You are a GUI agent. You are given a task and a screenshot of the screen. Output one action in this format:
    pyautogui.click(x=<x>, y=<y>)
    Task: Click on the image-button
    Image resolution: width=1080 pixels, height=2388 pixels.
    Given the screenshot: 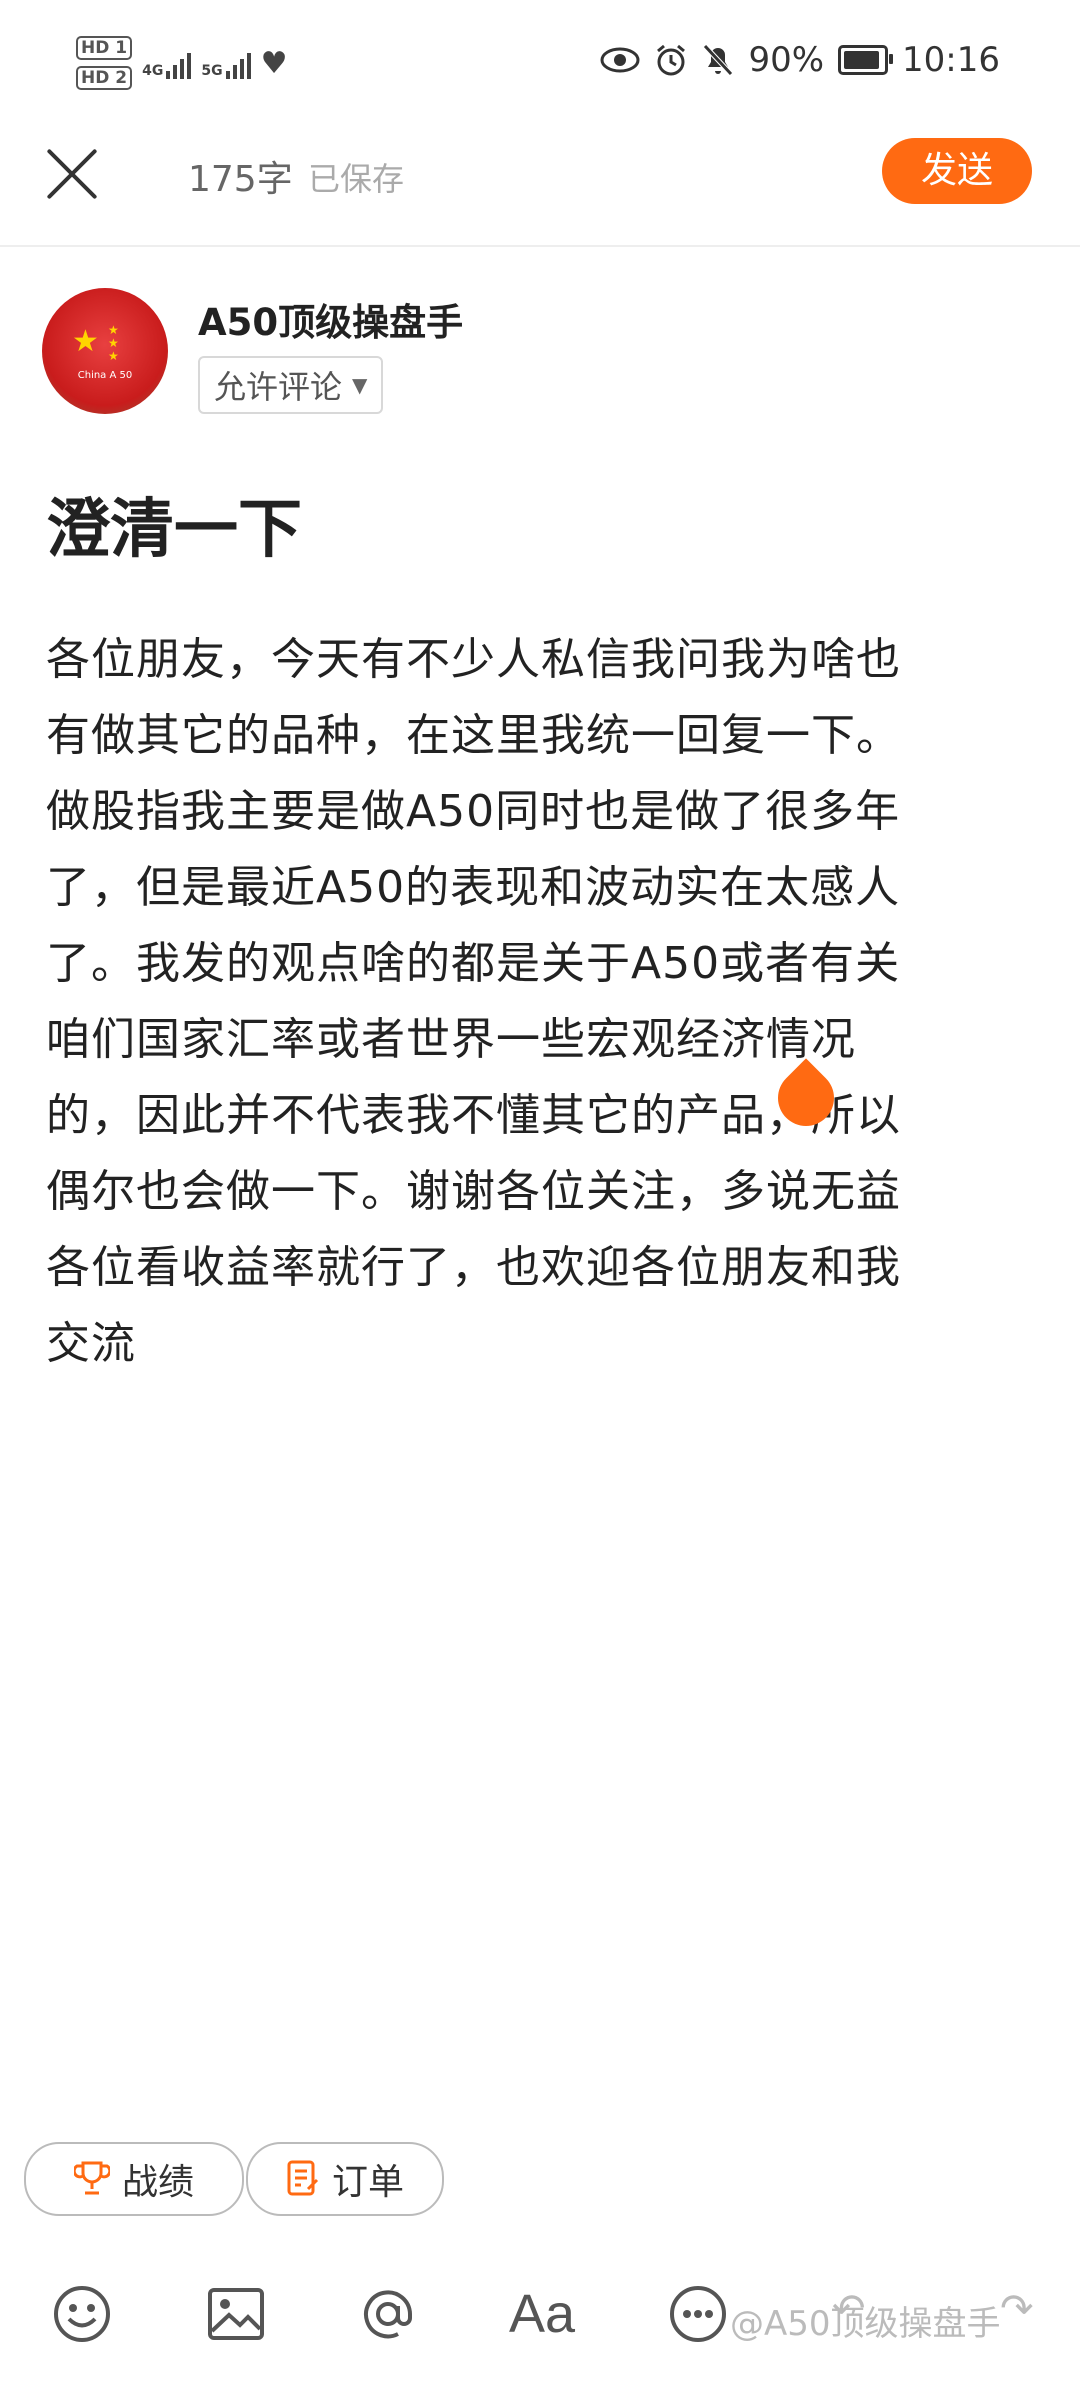 What is the action you would take?
    pyautogui.click(x=236, y=2314)
    